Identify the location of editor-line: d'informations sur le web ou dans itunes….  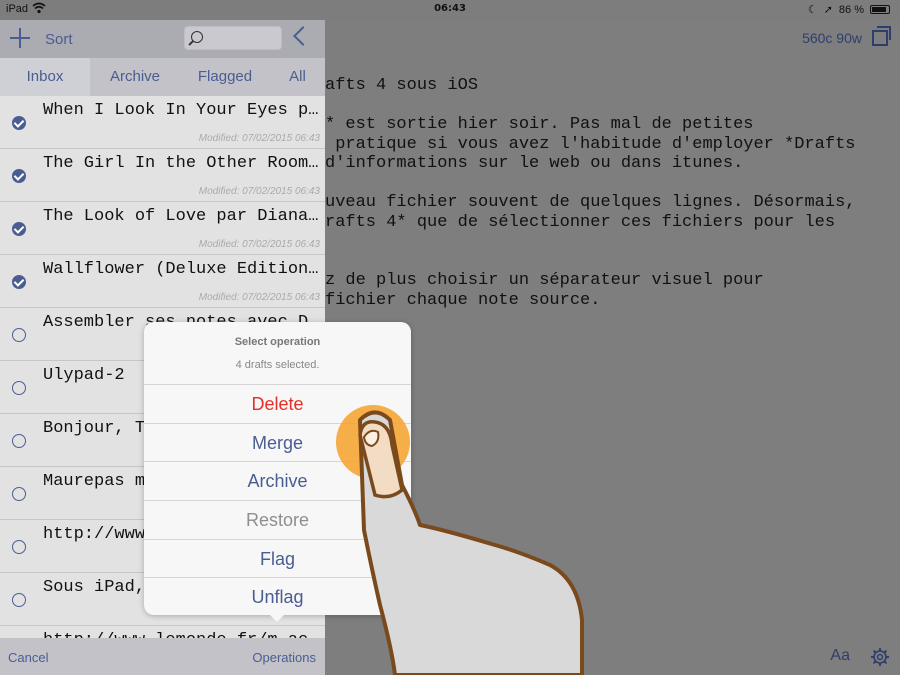
(534, 163).